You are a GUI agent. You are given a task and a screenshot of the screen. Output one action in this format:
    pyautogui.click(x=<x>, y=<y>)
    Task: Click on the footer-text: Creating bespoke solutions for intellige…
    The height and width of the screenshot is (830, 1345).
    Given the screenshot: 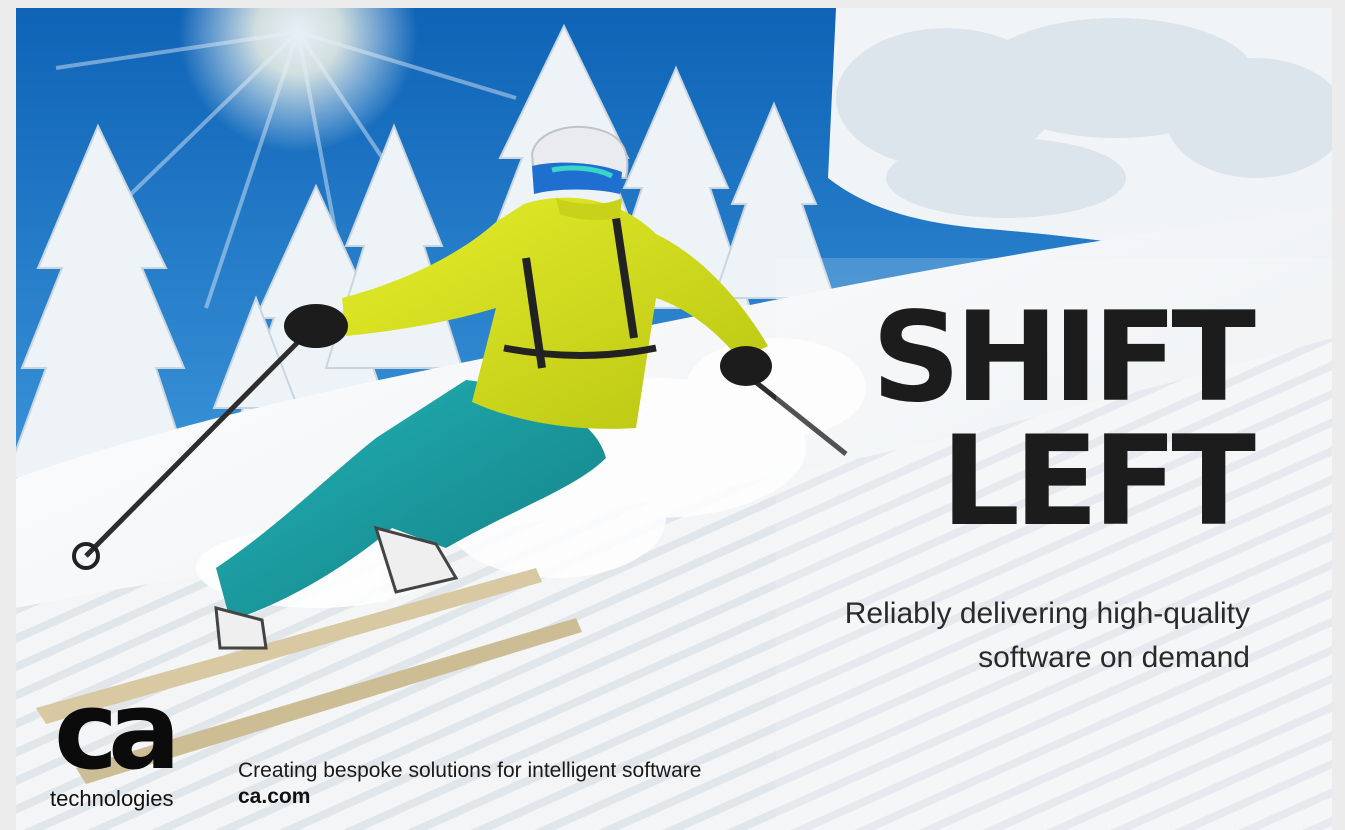 What is the action you would take?
    pyautogui.click(x=470, y=770)
    